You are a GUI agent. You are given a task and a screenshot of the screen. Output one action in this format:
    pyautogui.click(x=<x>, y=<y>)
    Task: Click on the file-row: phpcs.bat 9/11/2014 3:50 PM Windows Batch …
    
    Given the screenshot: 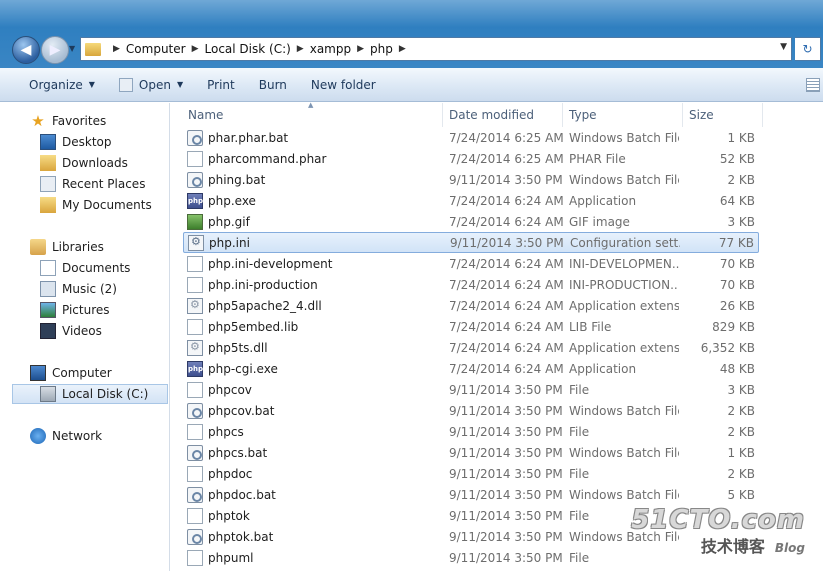 What is the action you would take?
    pyautogui.click(x=471, y=452)
    